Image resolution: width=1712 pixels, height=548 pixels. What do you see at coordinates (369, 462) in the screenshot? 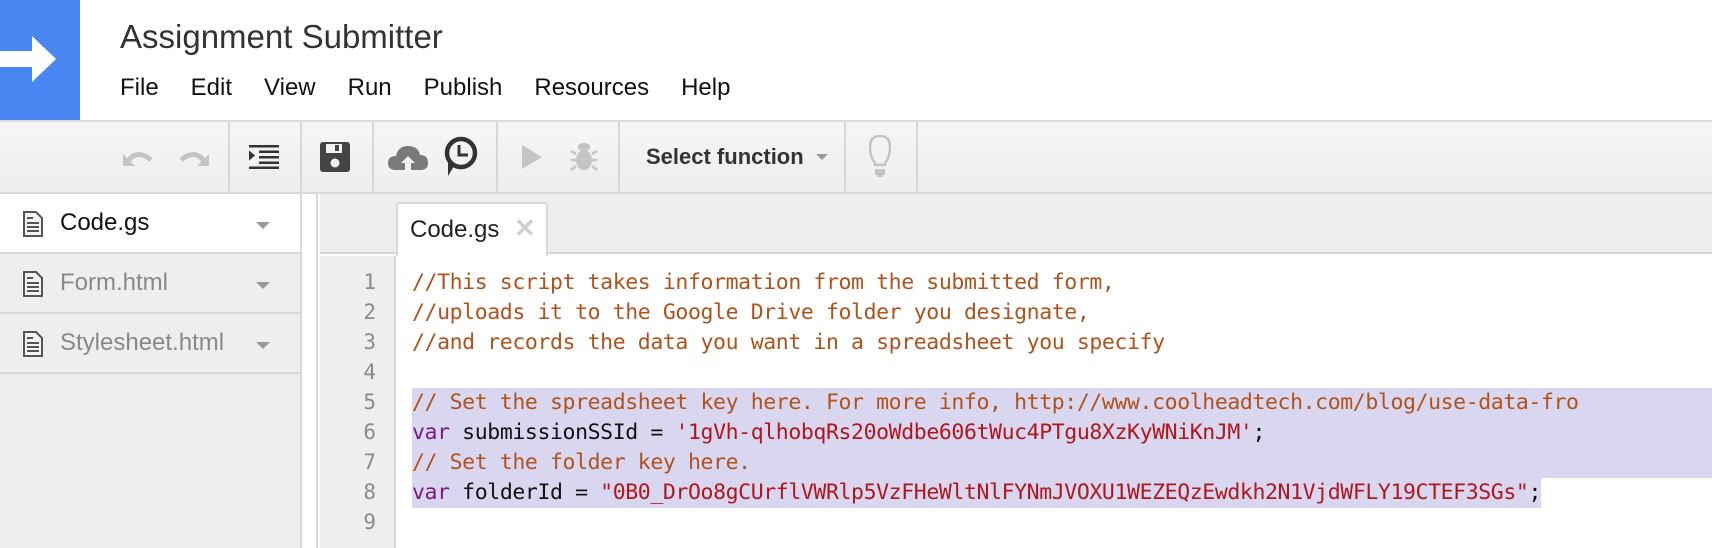
I see `line-number: 7` at bounding box center [369, 462].